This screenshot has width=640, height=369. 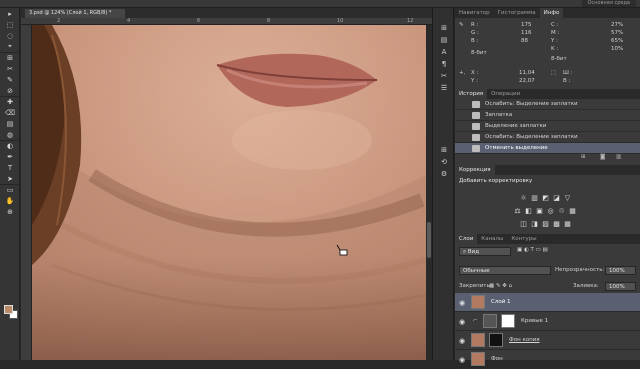 What do you see at coordinates (320, 4) in the screenshot?
I see `app-menubar: Основная среда` at bounding box center [320, 4].